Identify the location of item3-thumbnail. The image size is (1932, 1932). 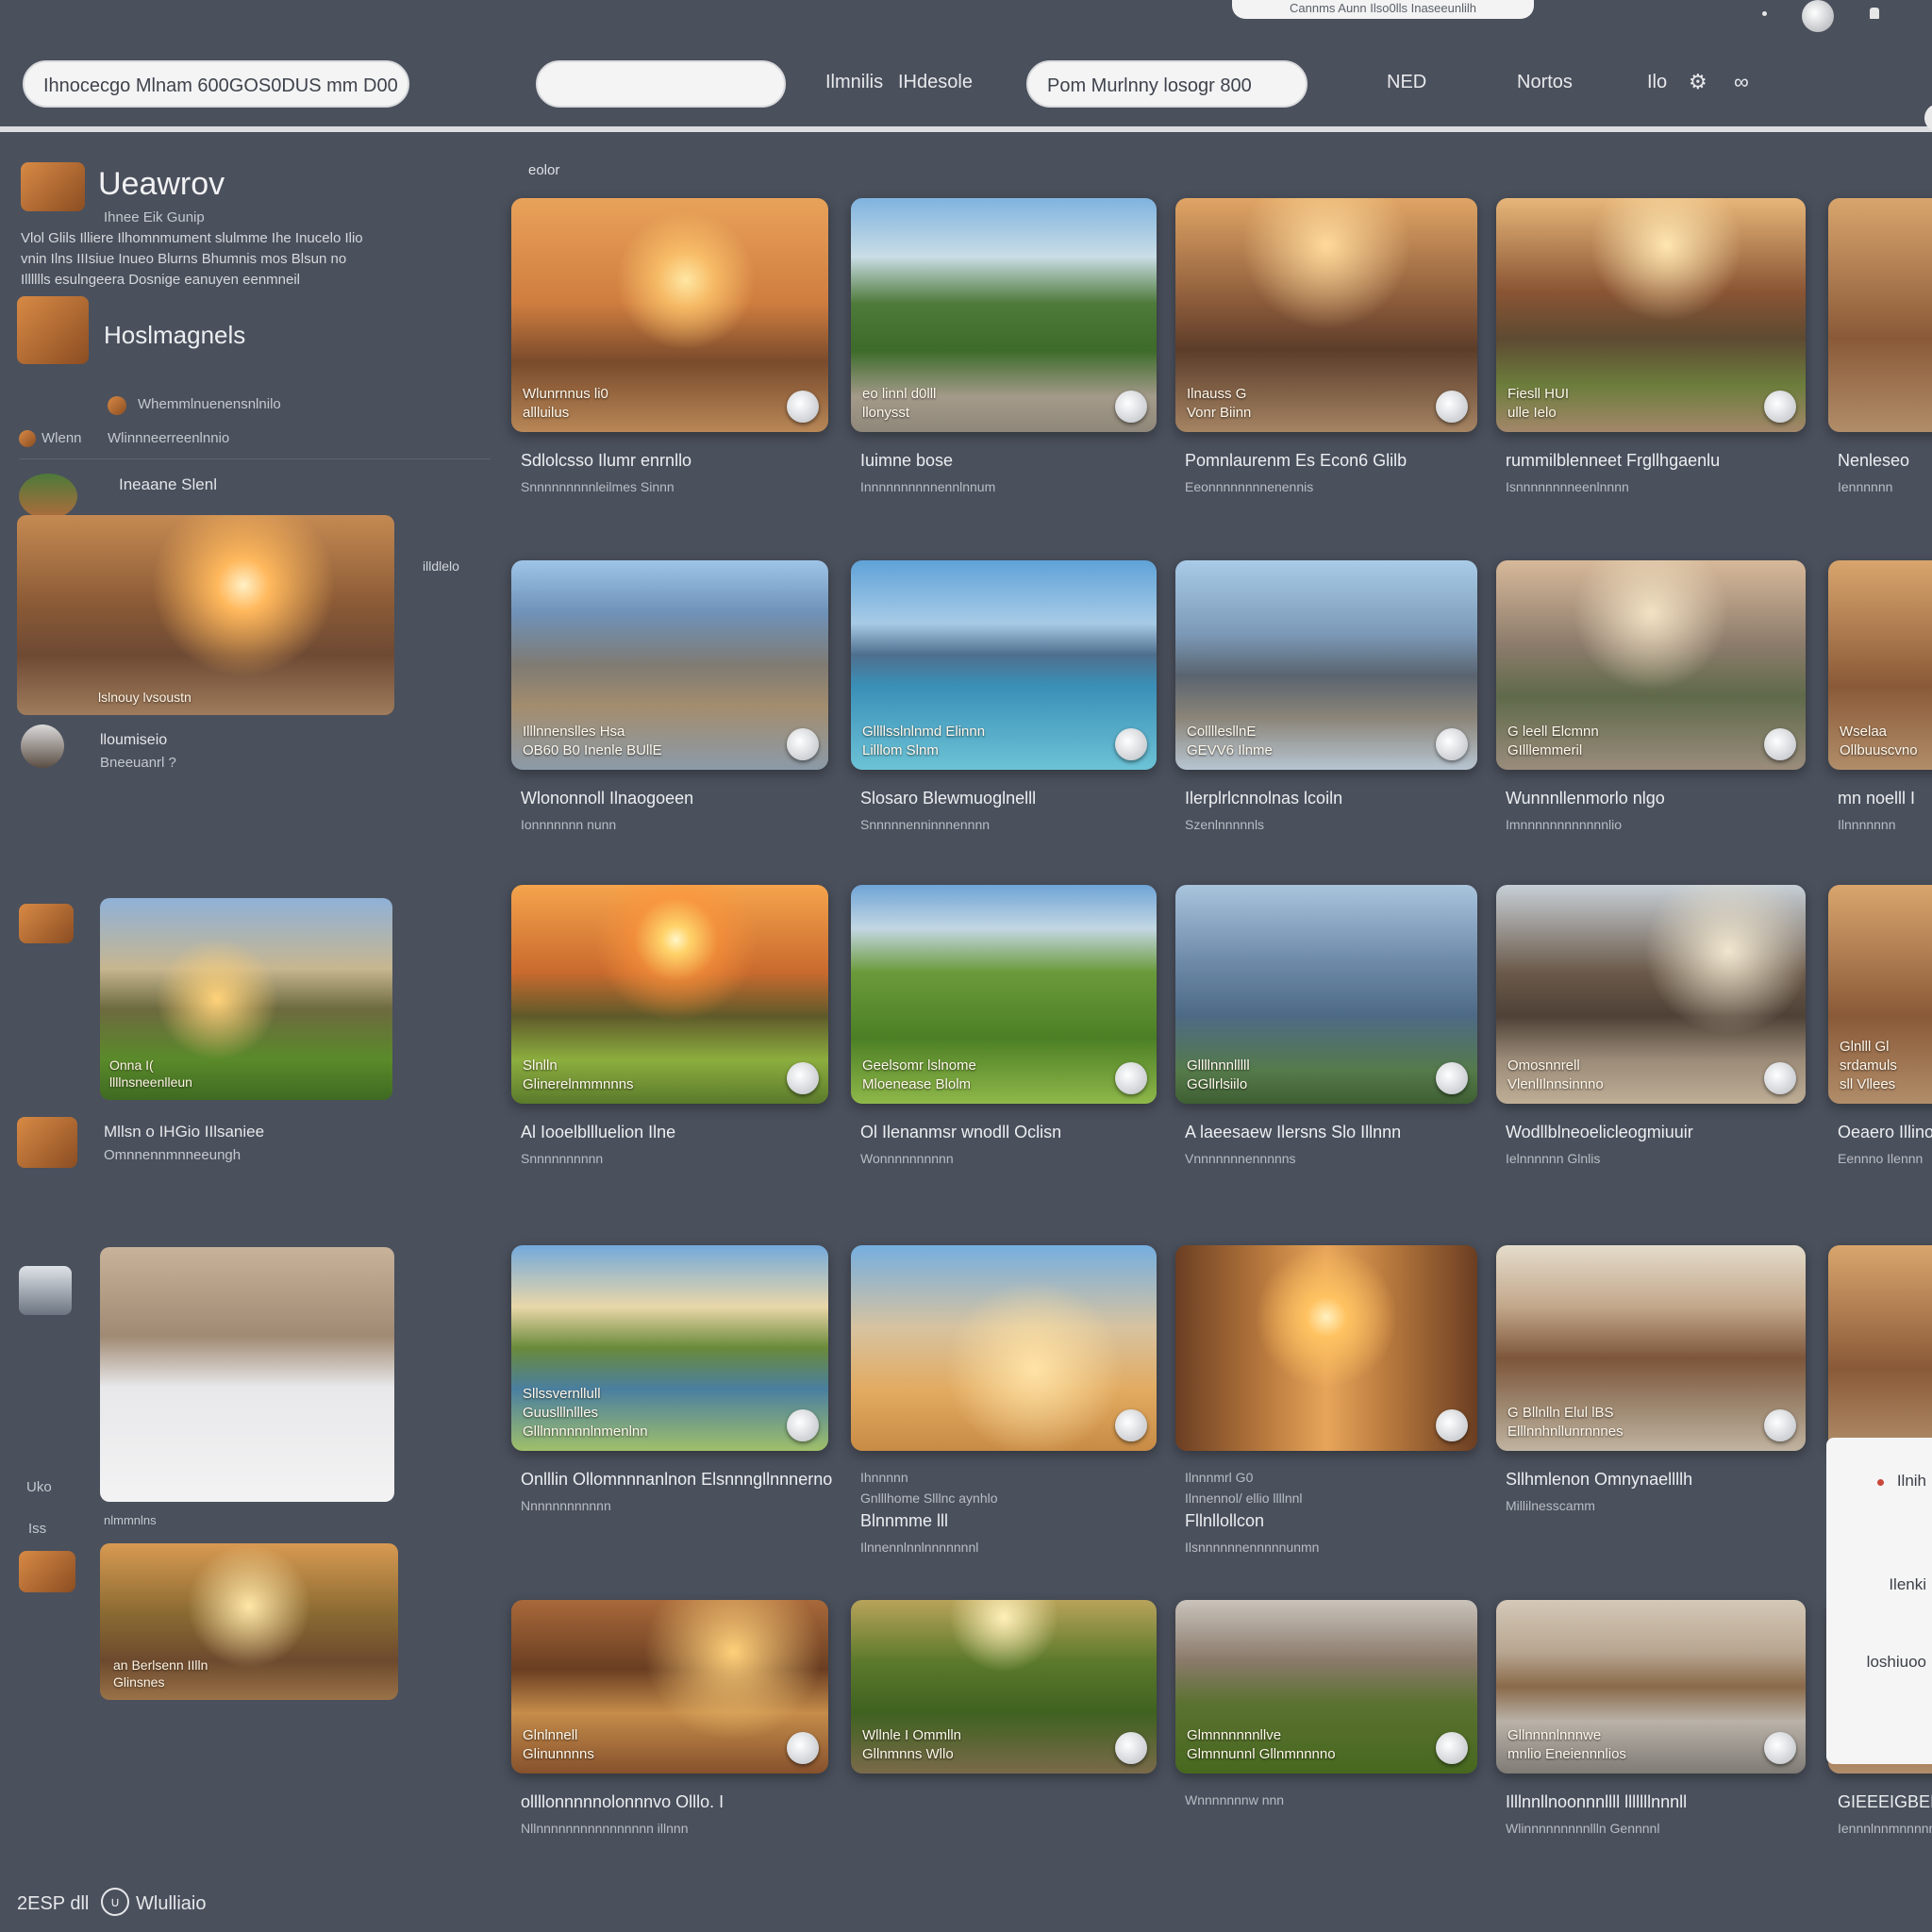
(247, 1375).